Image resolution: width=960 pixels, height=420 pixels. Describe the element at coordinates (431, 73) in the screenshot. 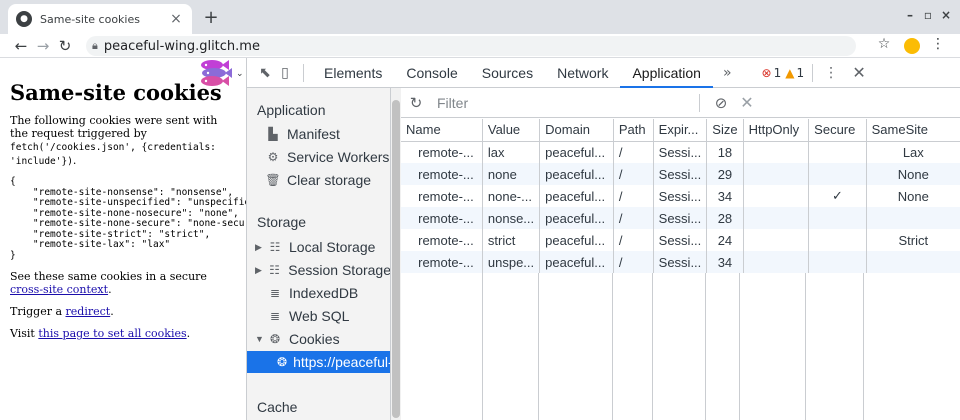

I see `tab-console: Console` at that location.